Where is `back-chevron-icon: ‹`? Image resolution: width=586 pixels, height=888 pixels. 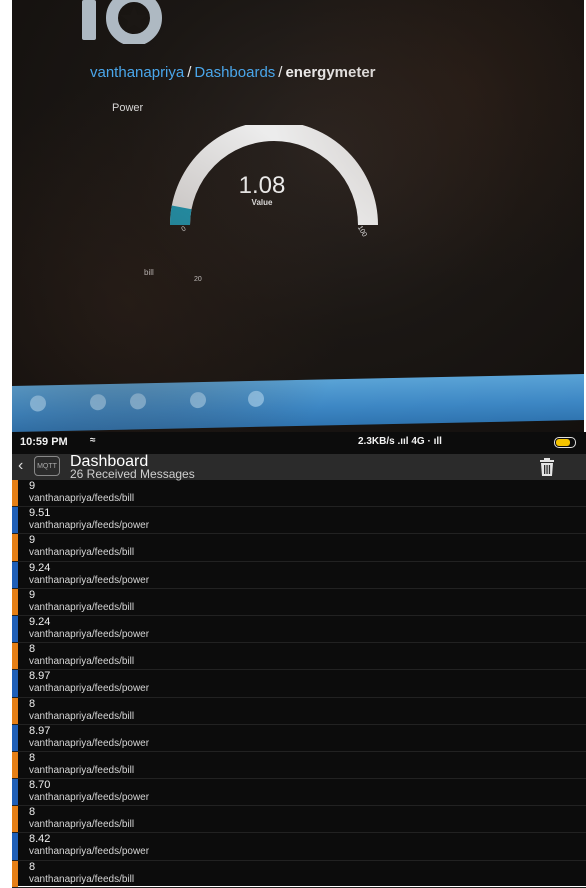
back-chevron-icon: ‹ is located at coordinates (20, 466).